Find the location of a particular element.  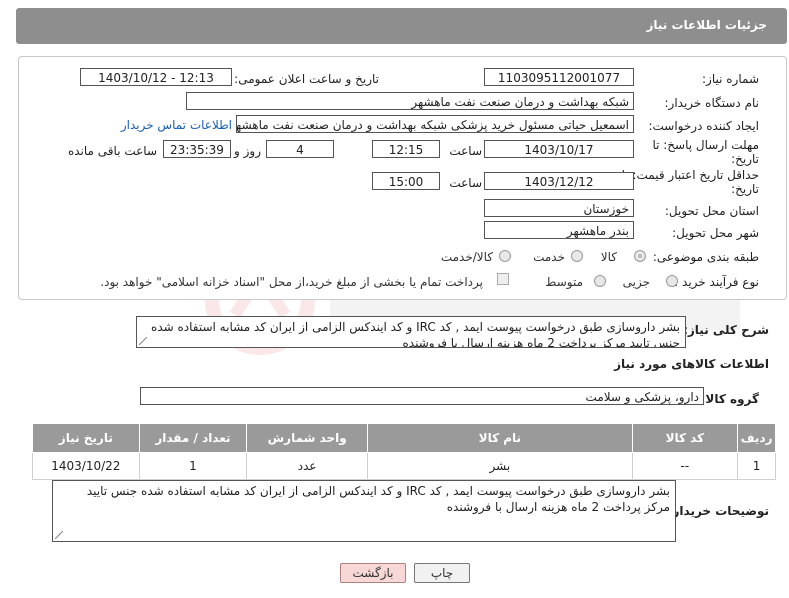

province-field: خوزستان is located at coordinates (559, 208).